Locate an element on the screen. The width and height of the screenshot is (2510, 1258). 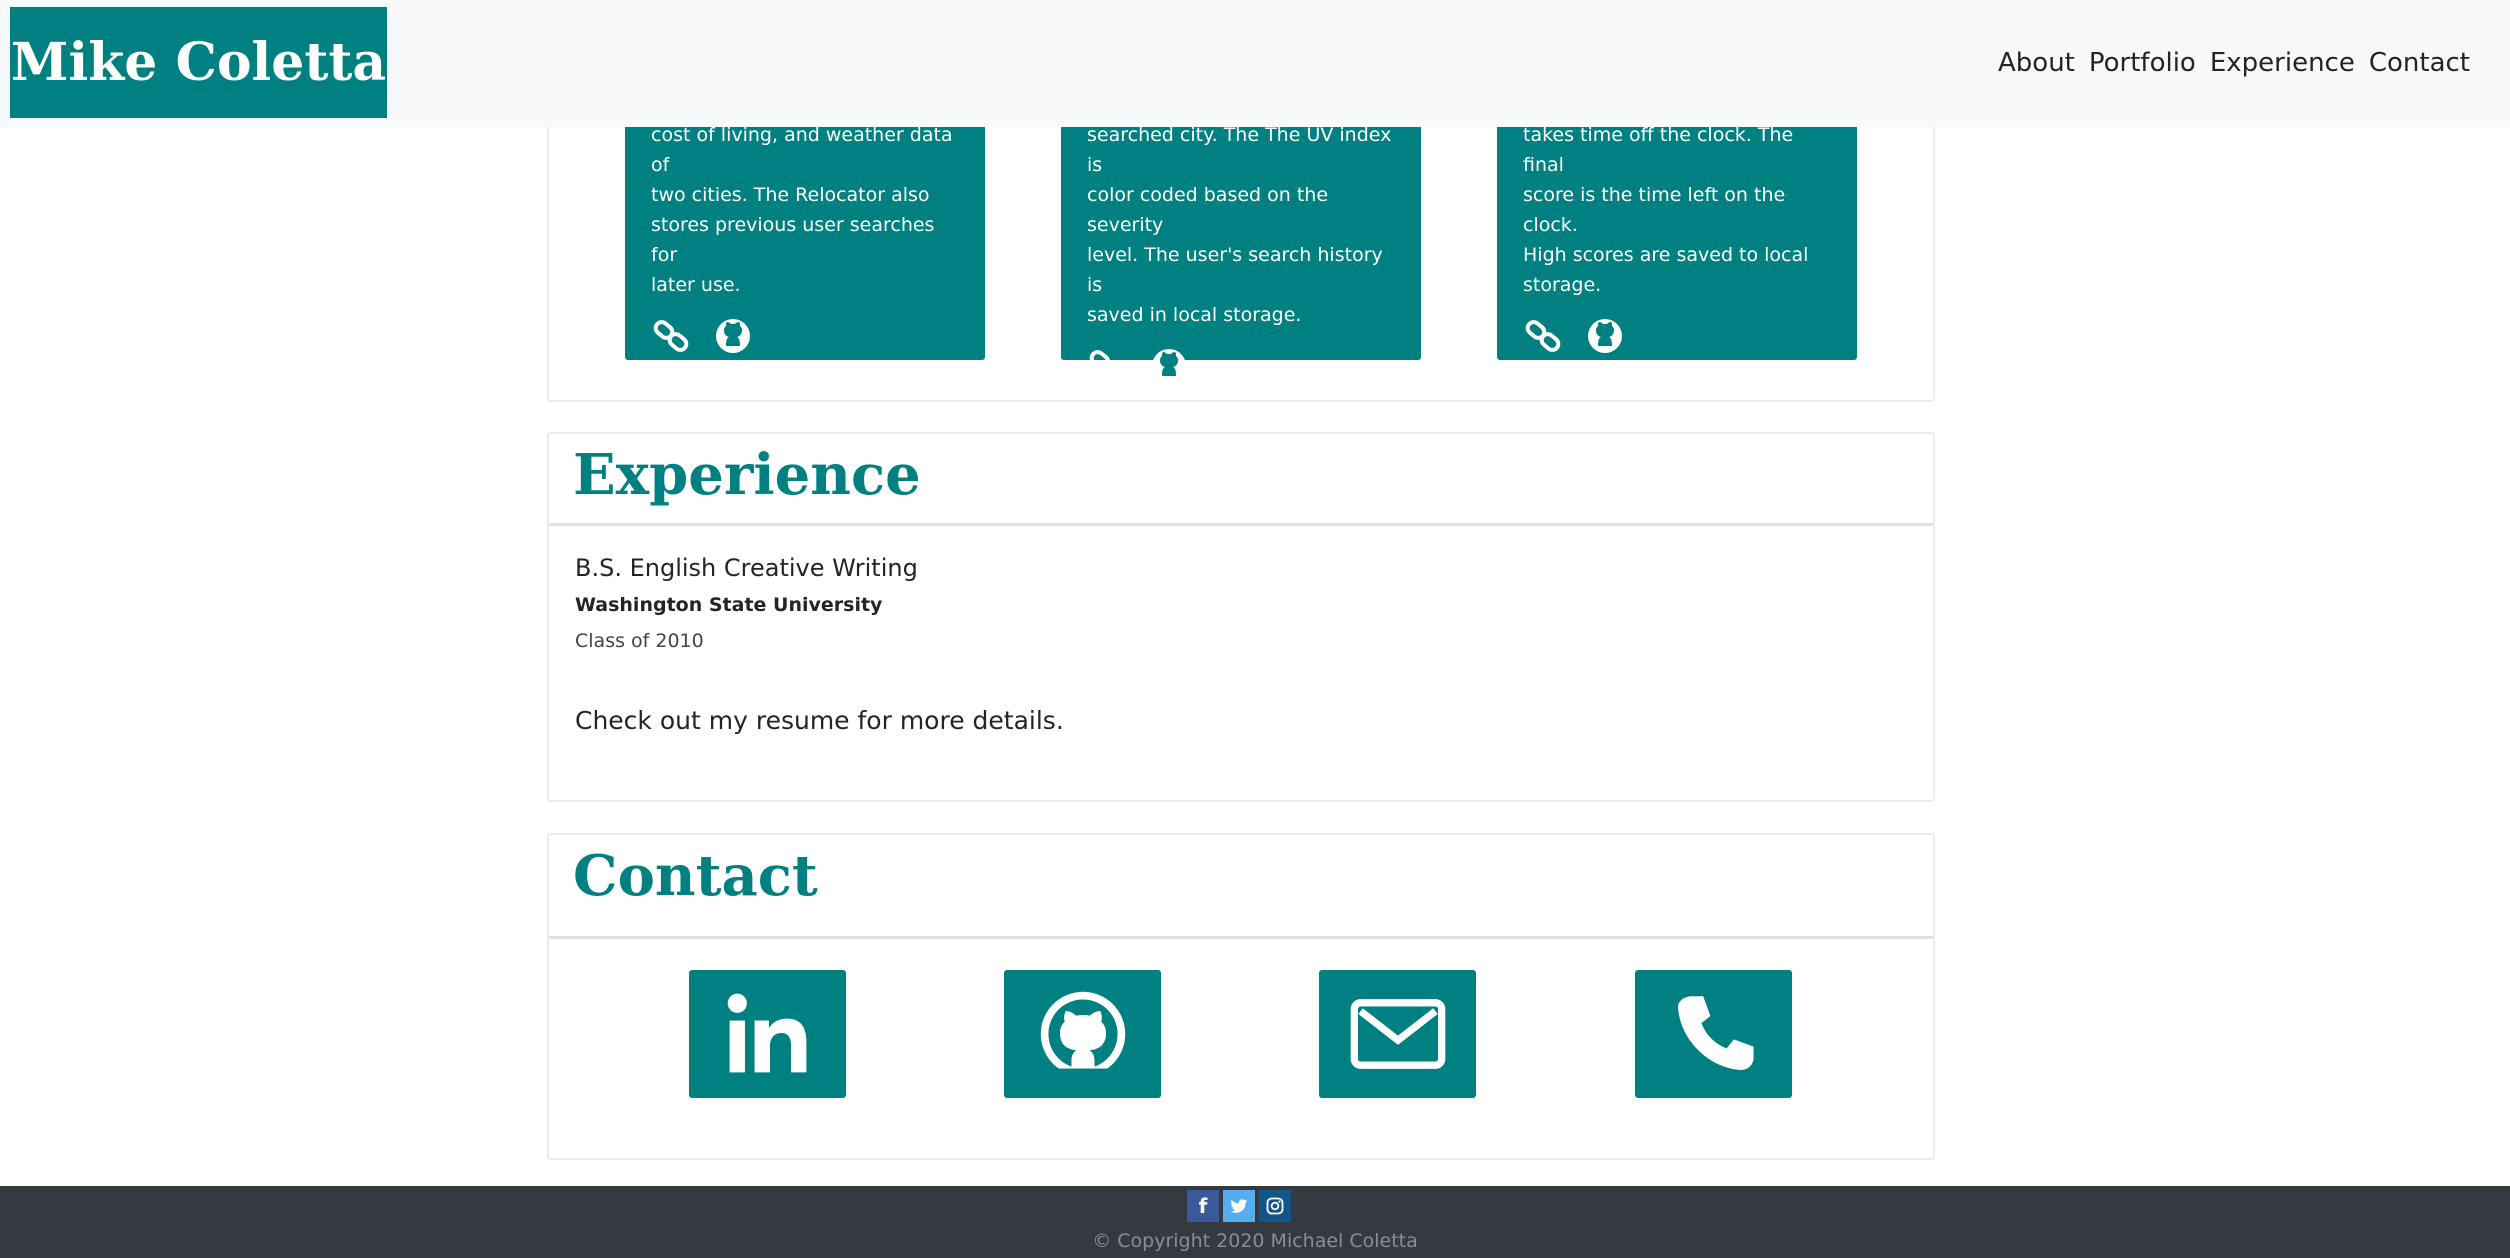
email-button is located at coordinates (1397, 1034).